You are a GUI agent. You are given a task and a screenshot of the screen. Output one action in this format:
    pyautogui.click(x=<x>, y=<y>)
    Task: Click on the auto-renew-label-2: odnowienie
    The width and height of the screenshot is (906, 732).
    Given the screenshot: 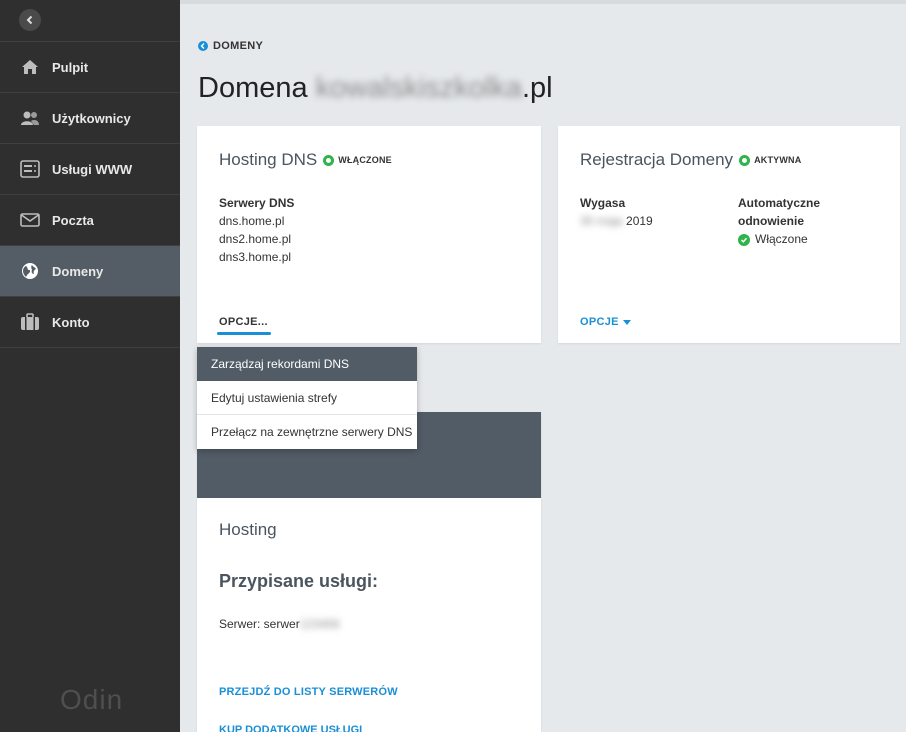 What is the action you would take?
    pyautogui.click(x=771, y=221)
    